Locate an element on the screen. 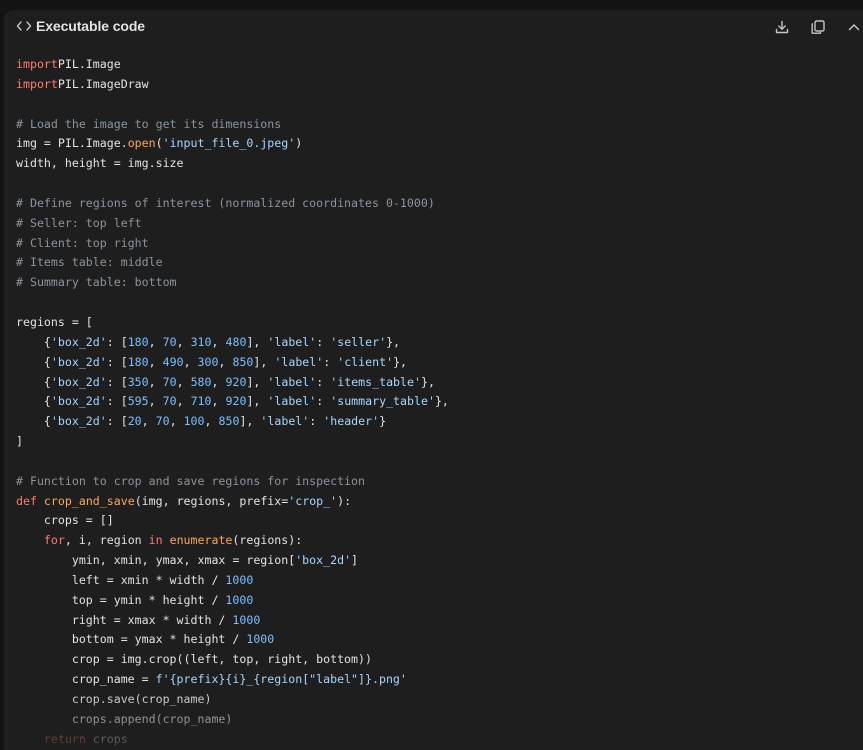  header-left: Executable code is located at coordinates (80, 26).